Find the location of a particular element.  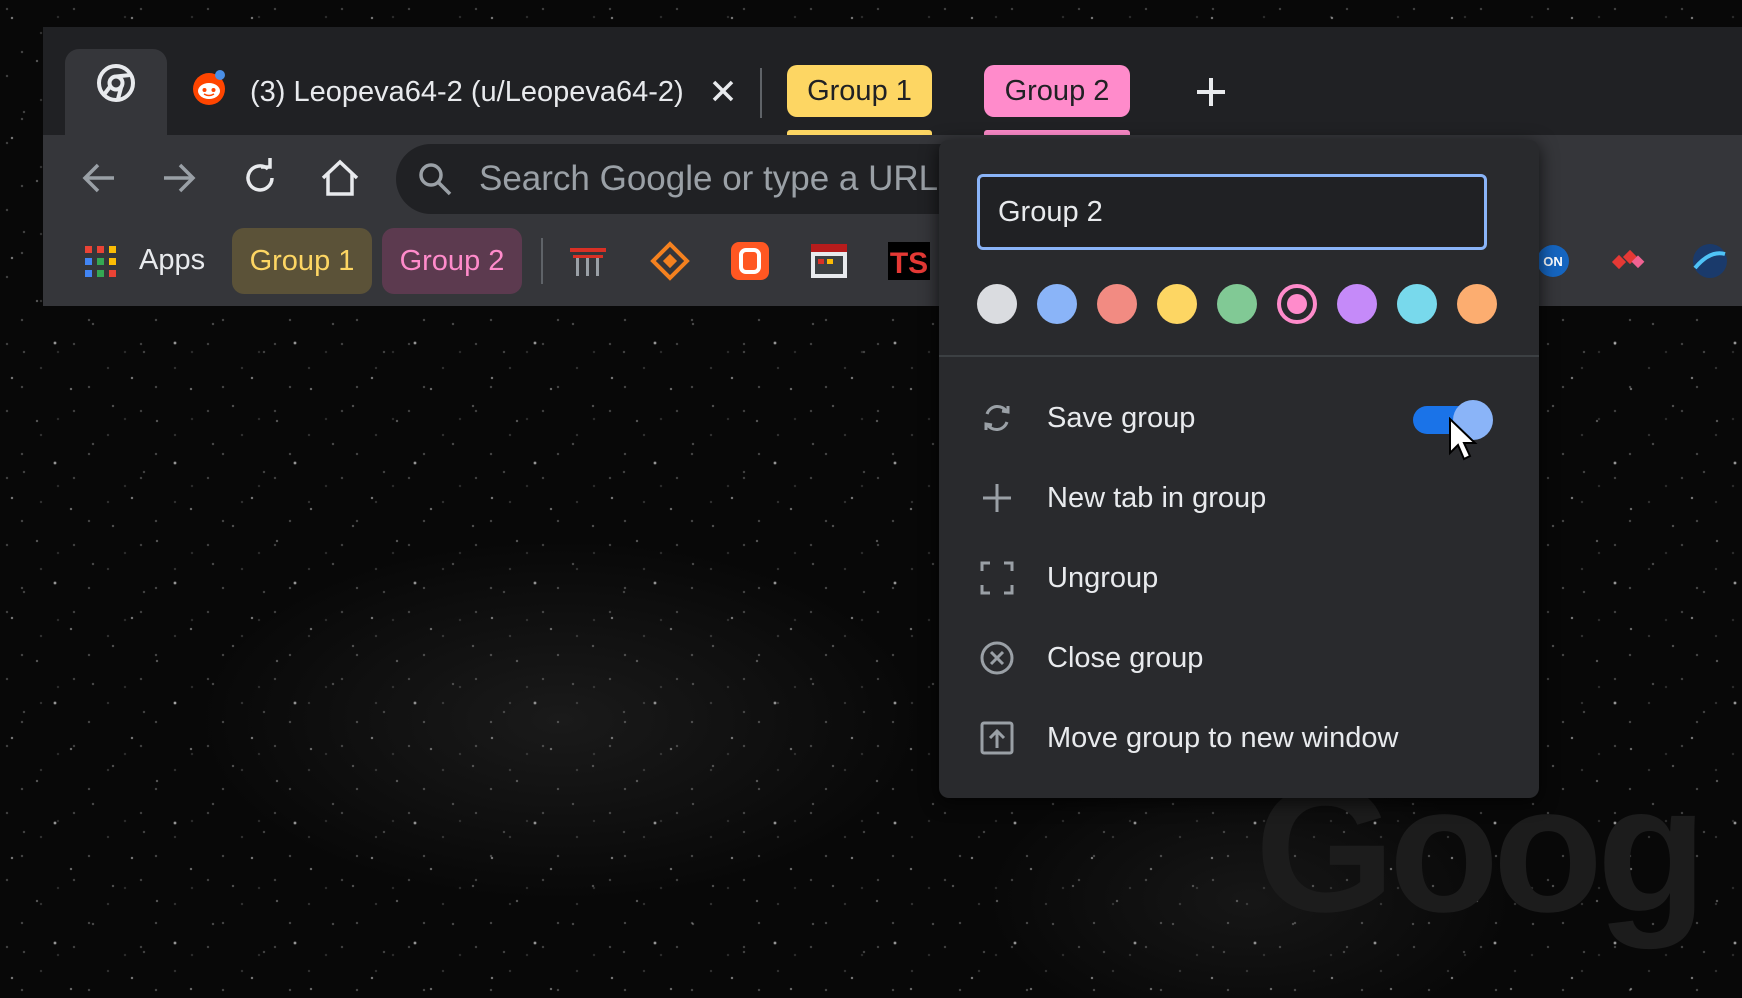

menu-close-group: Close group is located at coordinates (1239, 658).